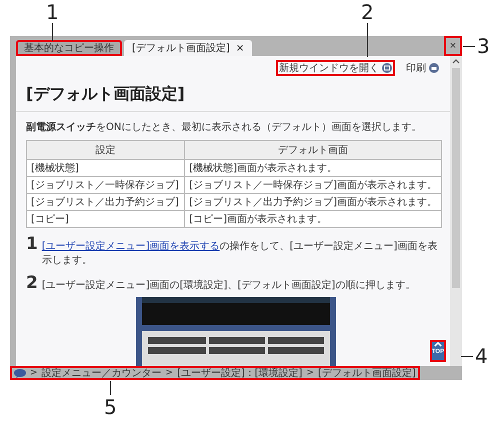 This screenshot has height=421, width=500. What do you see at coordinates (422, 68) in the screenshot?
I see `print-link: 印刷` at bounding box center [422, 68].